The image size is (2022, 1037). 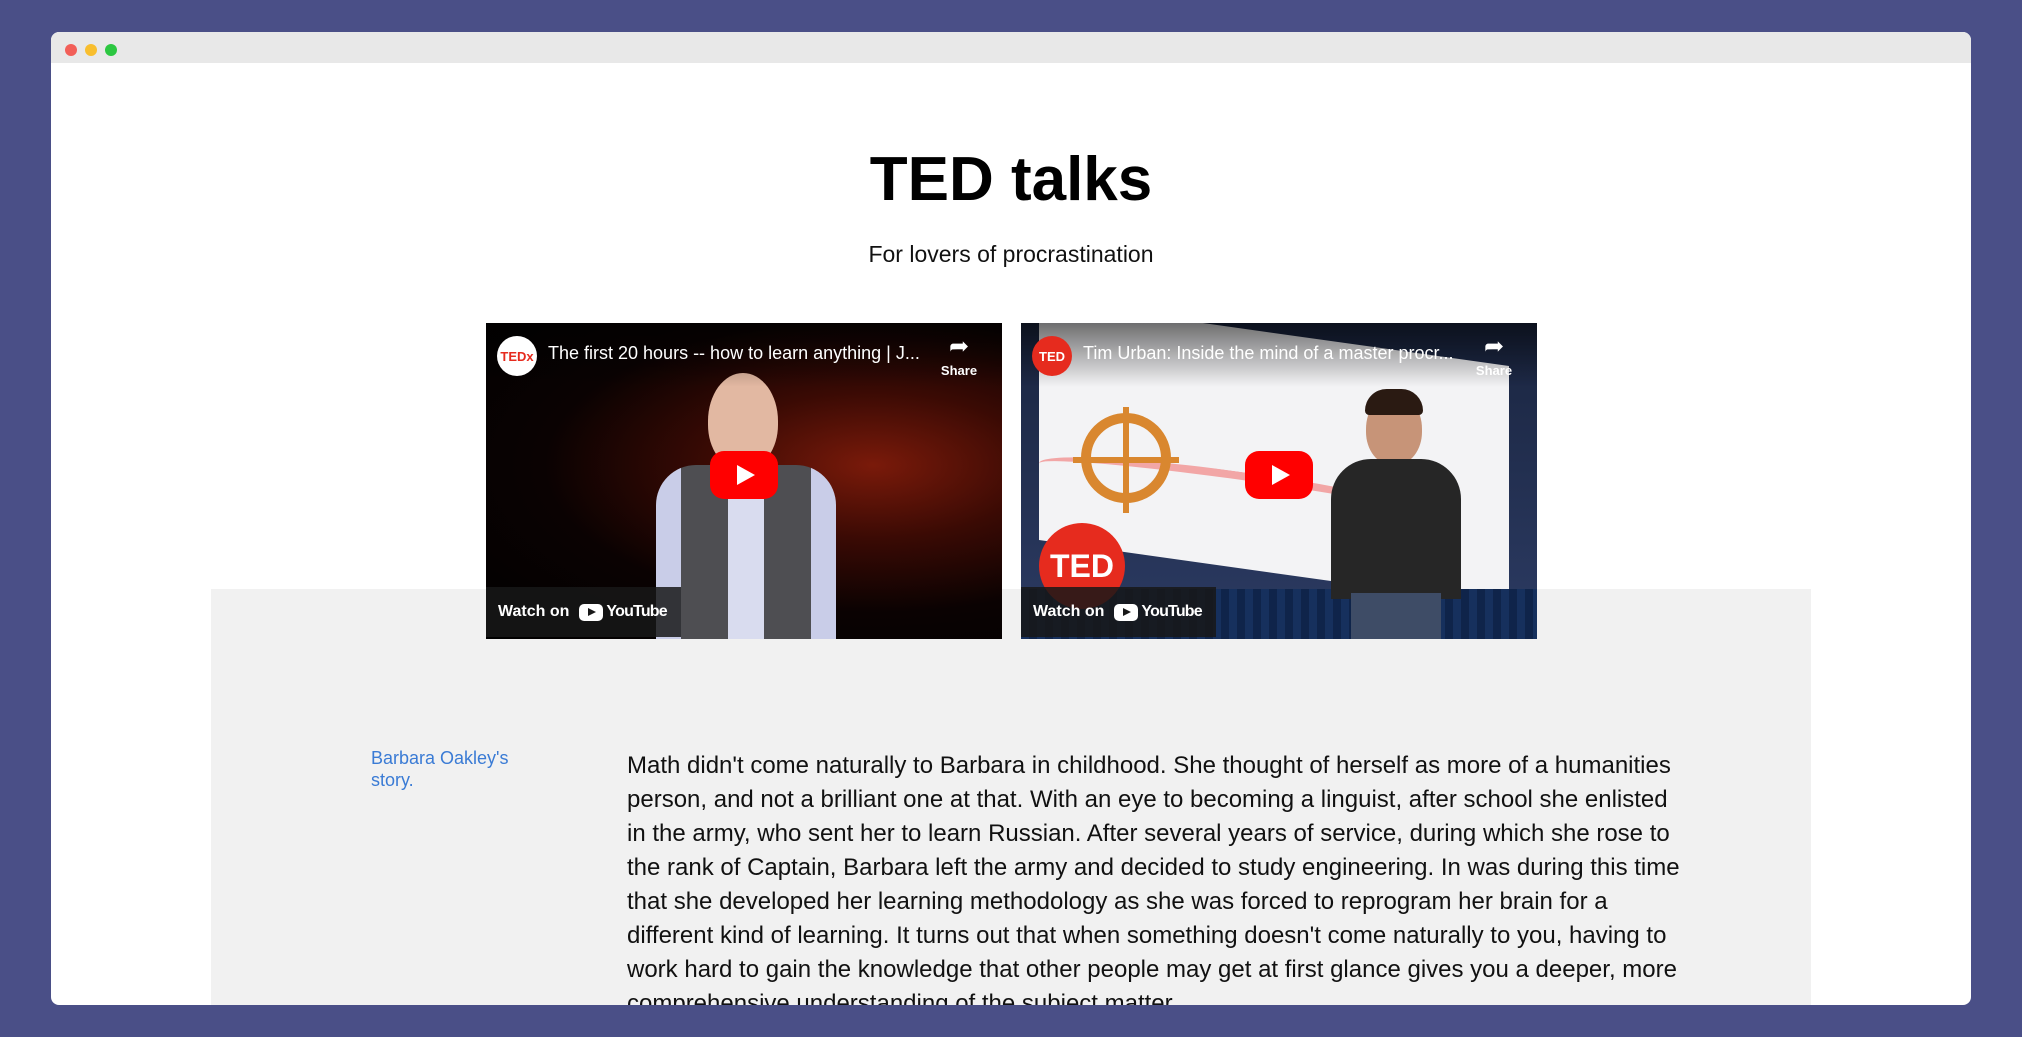 I want to click on page-subtitle: For lovers of procrastination, so click(x=1011, y=254).